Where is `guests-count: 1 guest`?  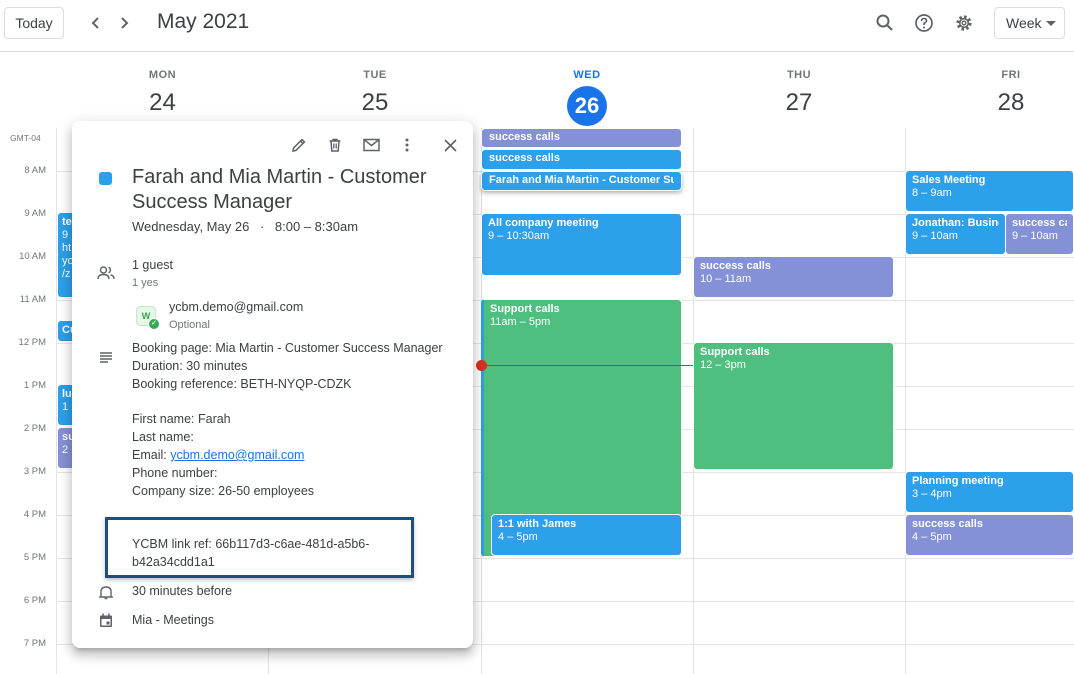 guests-count: 1 guest is located at coordinates (153, 265).